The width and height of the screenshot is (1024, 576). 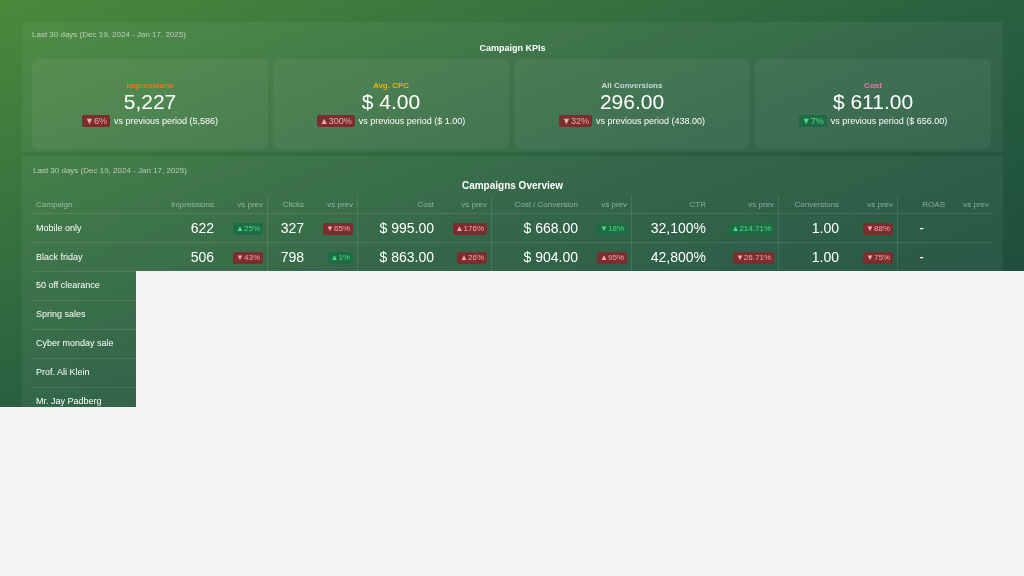 I want to click on table-cell-text: 506, so click(x=202, y=257).